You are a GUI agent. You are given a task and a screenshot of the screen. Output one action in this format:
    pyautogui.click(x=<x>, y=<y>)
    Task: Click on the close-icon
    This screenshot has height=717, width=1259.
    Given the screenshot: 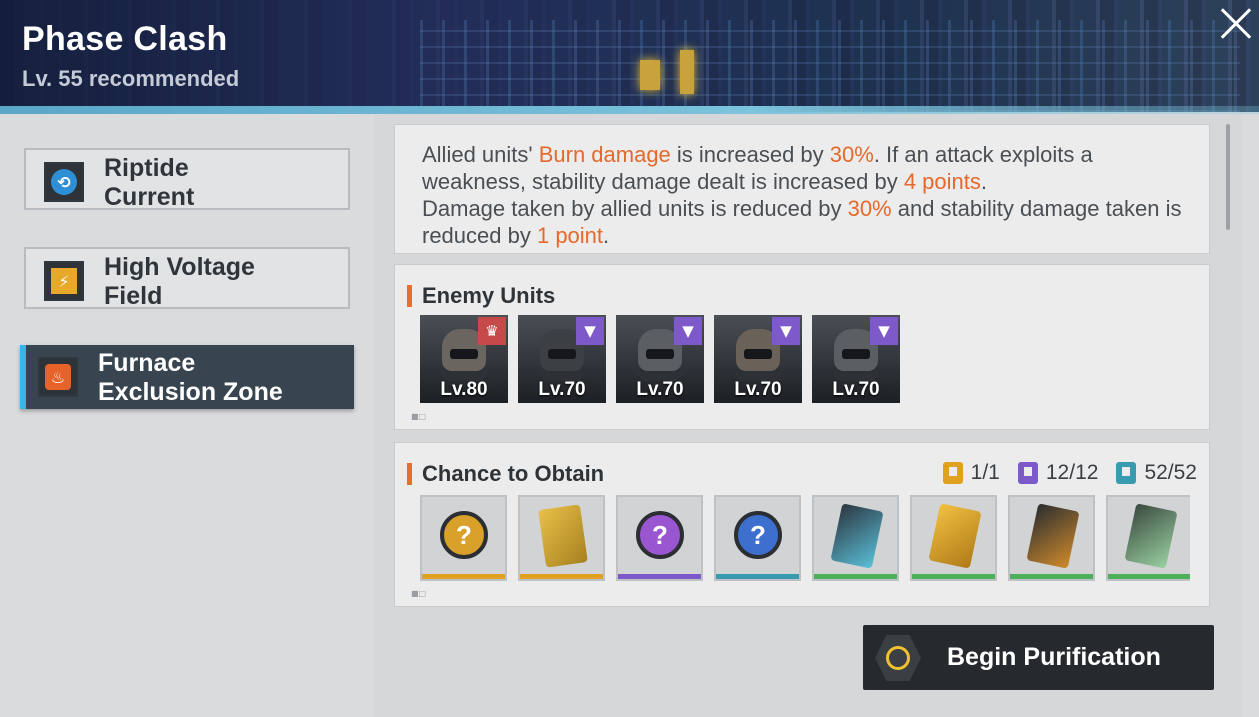 What is the action you would take?
    pyautogui.click(x=1234, y=24)
    